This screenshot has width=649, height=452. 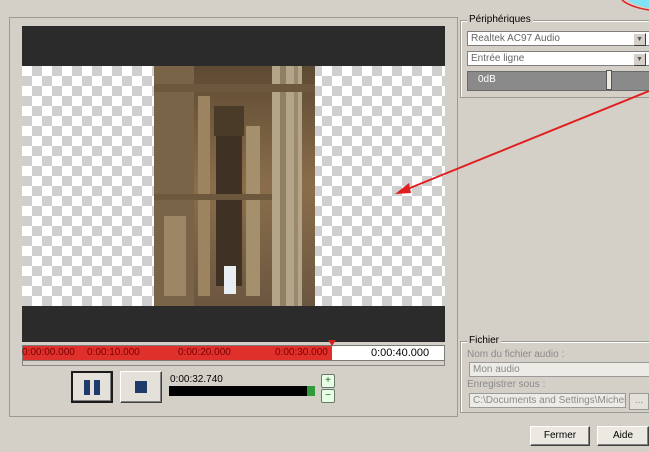 I want to click on audio-device-select: Realtek AC97 Audio ▼, so click(x=558, y=38).